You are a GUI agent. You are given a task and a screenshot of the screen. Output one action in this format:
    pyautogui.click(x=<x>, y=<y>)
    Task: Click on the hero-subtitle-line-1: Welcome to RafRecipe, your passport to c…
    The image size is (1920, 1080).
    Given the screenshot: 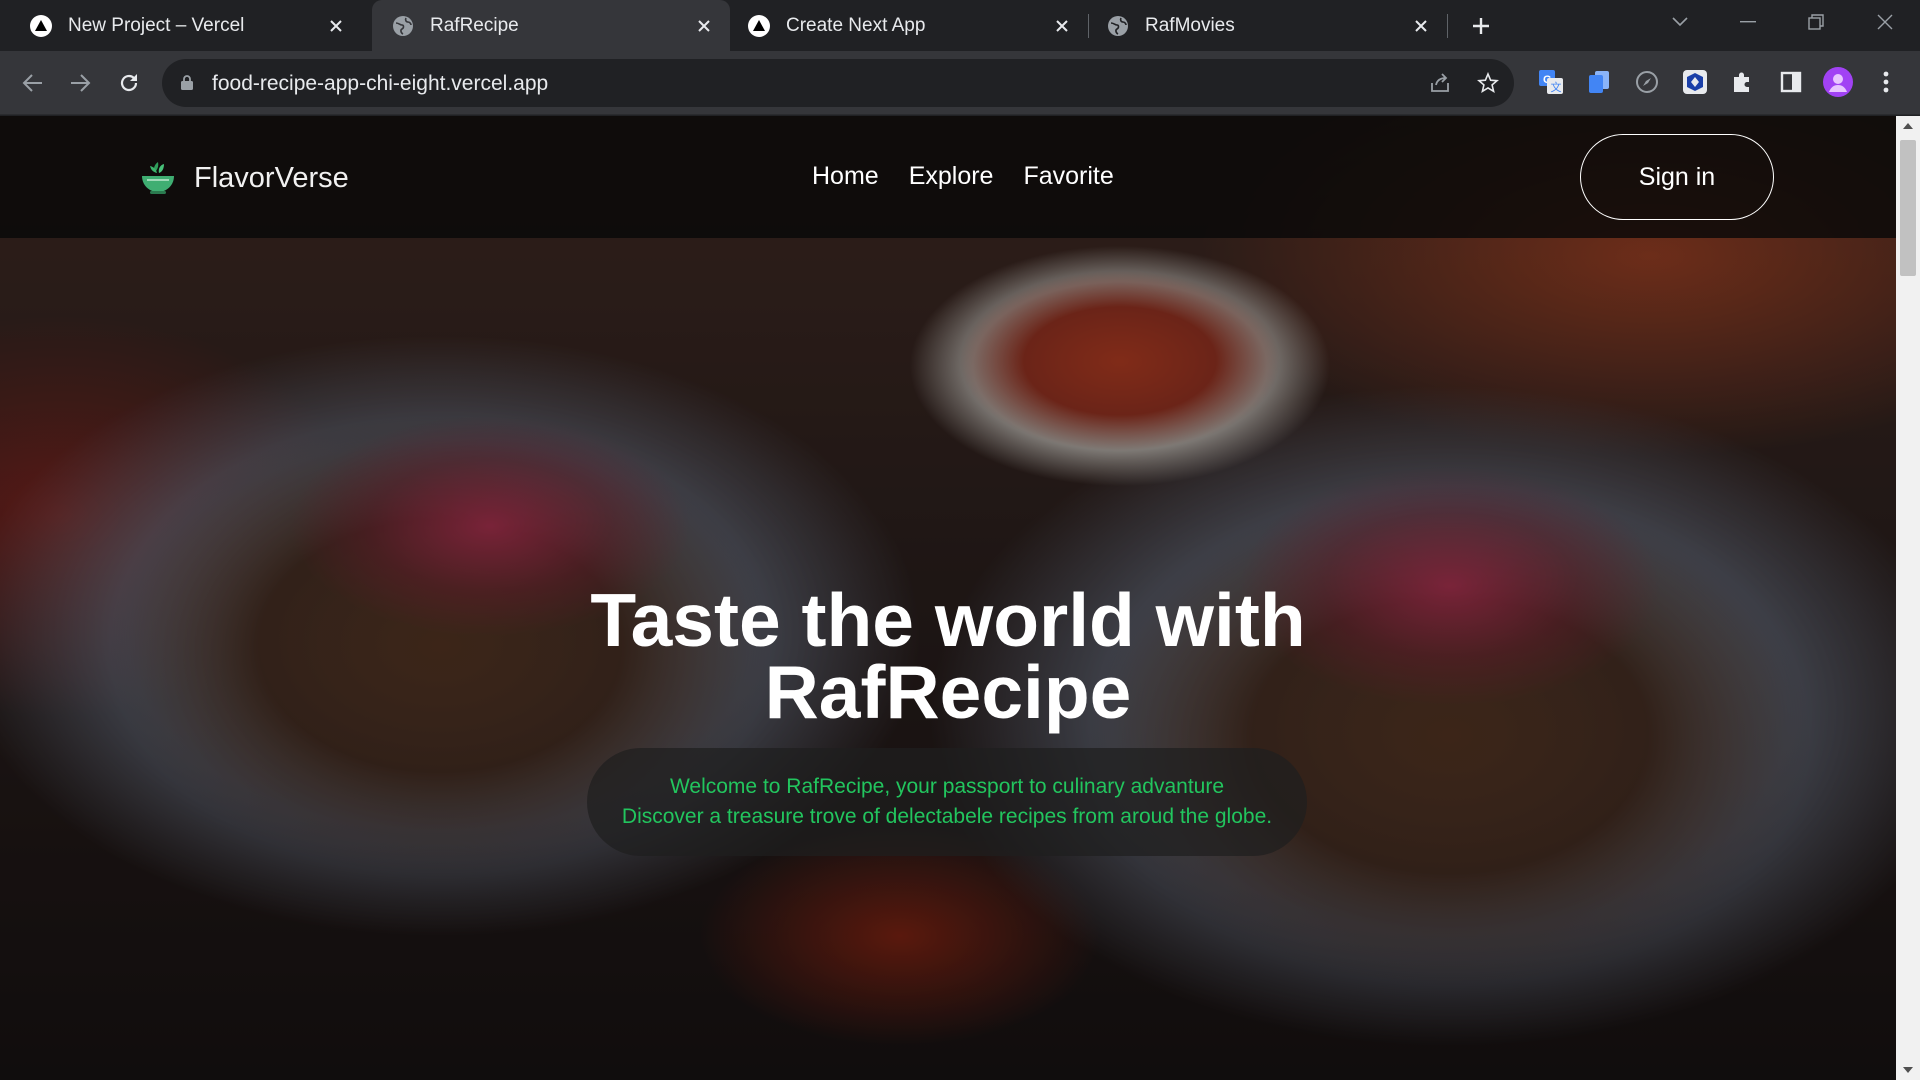 What is the action you would take?
    pyautogui.click(x=947, y=786)
    